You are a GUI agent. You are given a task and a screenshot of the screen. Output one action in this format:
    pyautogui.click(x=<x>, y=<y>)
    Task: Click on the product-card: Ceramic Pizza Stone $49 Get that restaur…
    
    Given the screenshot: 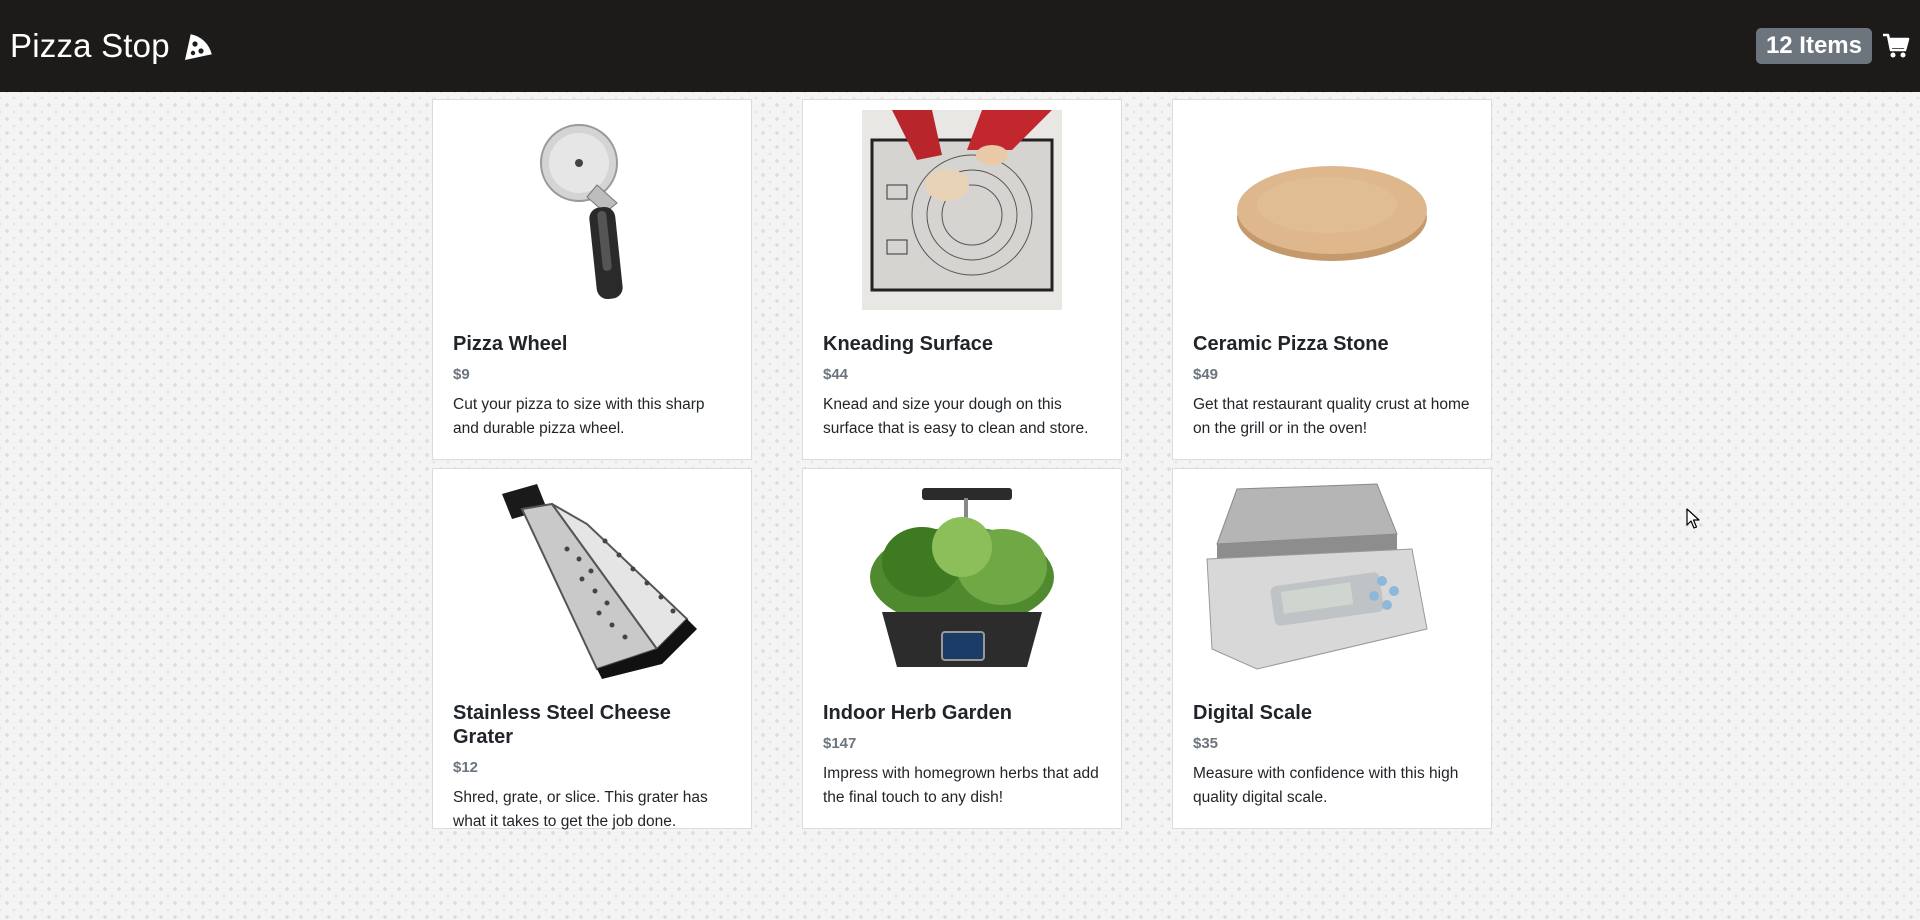 What is the action you would take?
    pyautogui.click(x=1332, y=279)
    